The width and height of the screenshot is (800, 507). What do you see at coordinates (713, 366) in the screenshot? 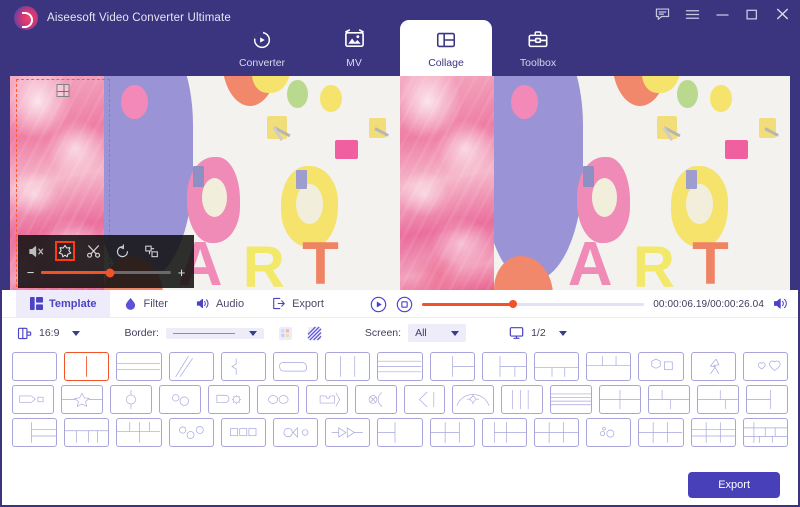
I see `template-lightning-split` at bounding box center [713, 366].